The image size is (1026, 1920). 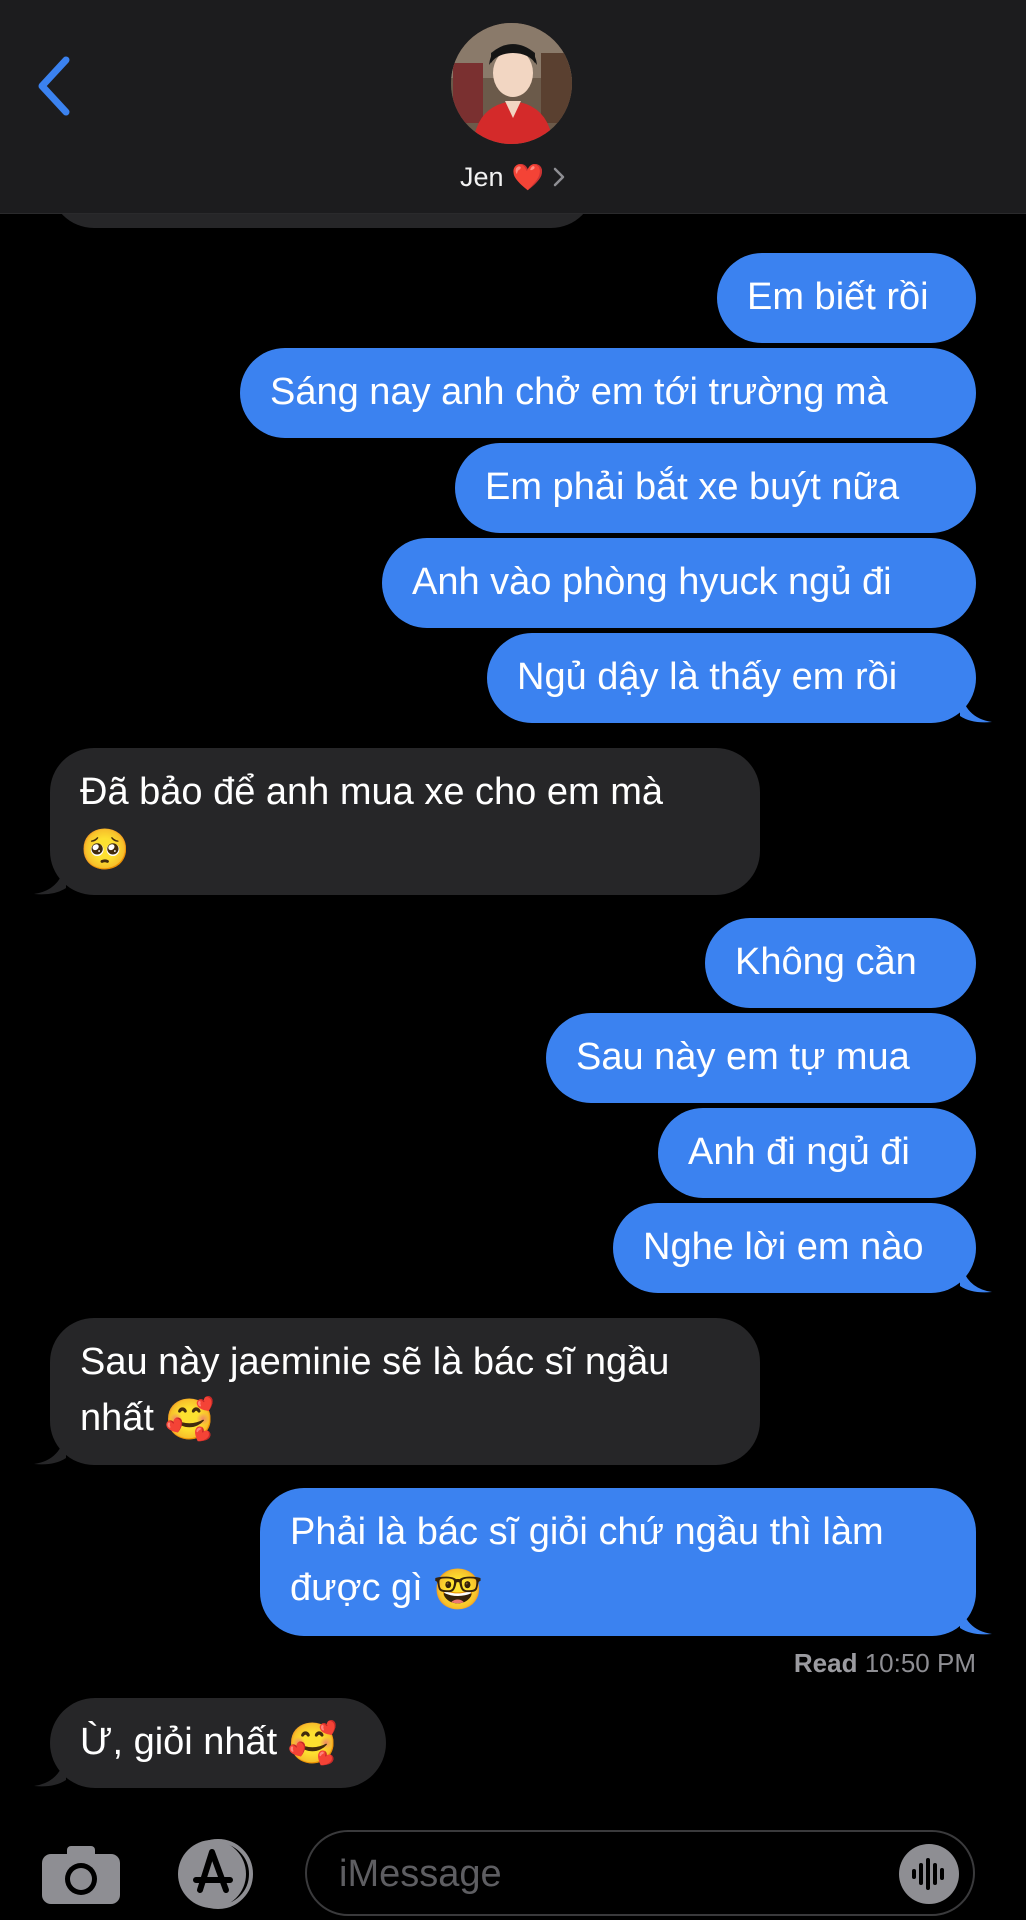 I want to click on message-text: Không cần, so click(x=826, y=962).